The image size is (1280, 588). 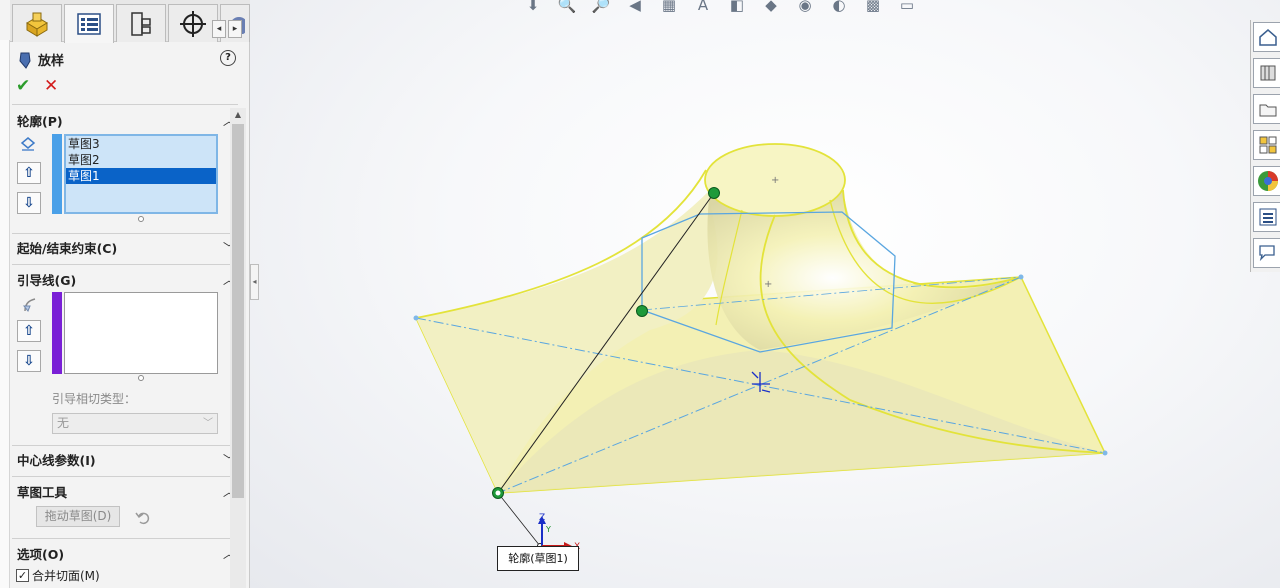 I want to click on left-strip, so click(x=5, y=314).